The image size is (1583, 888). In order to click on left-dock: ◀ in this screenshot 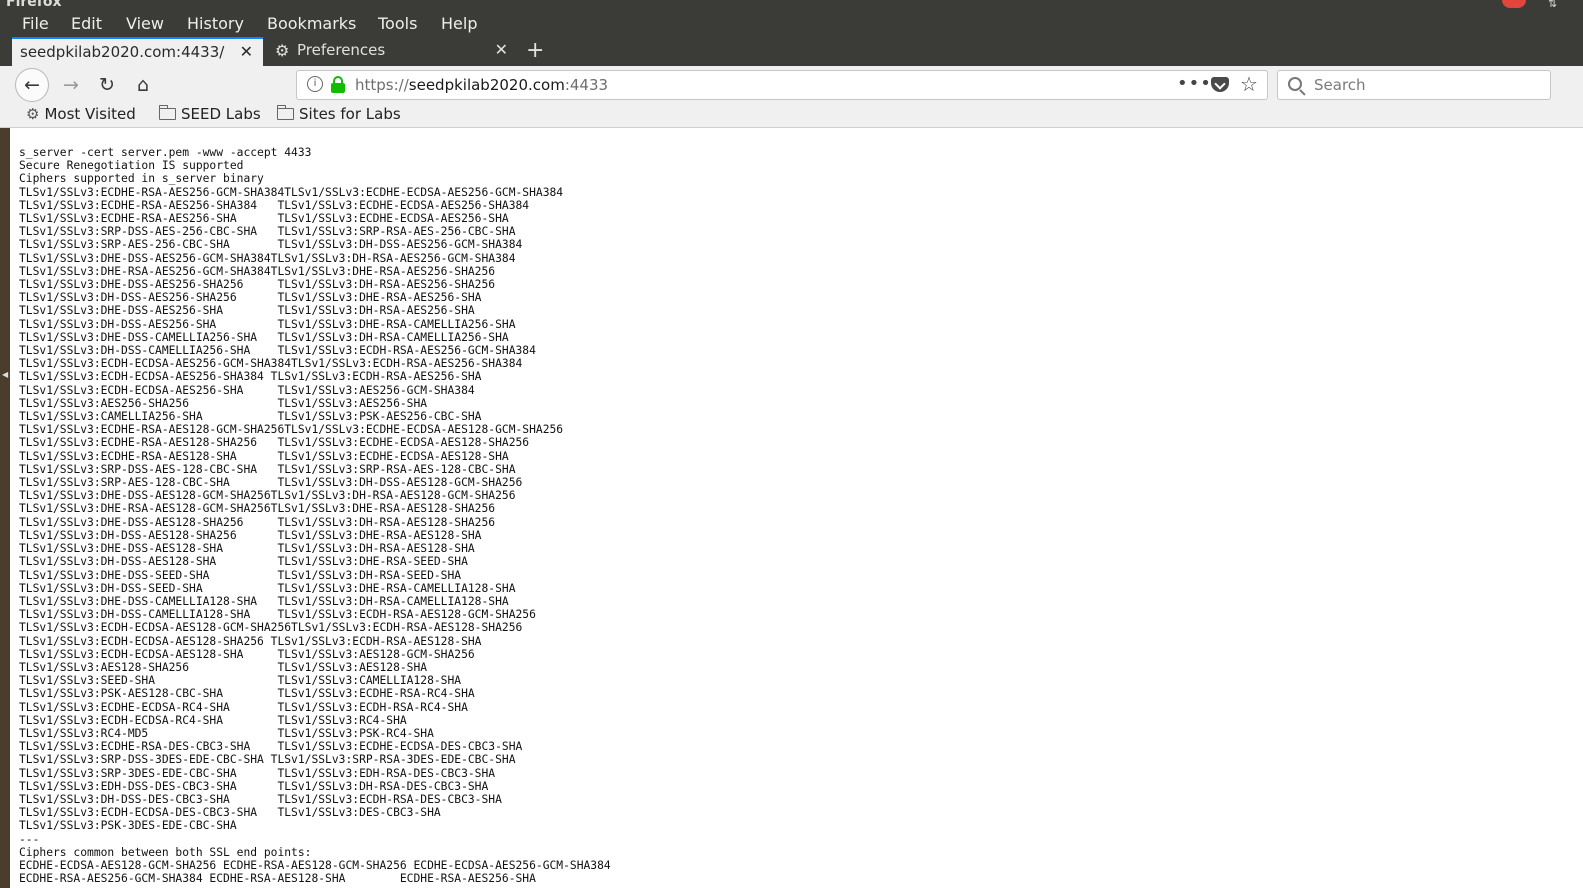, I will do `click(5, 508)`.